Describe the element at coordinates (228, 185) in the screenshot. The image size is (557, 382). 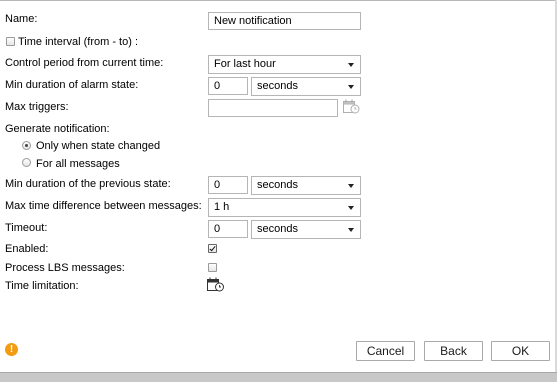
I see `min-duration-prev-input` at that location.